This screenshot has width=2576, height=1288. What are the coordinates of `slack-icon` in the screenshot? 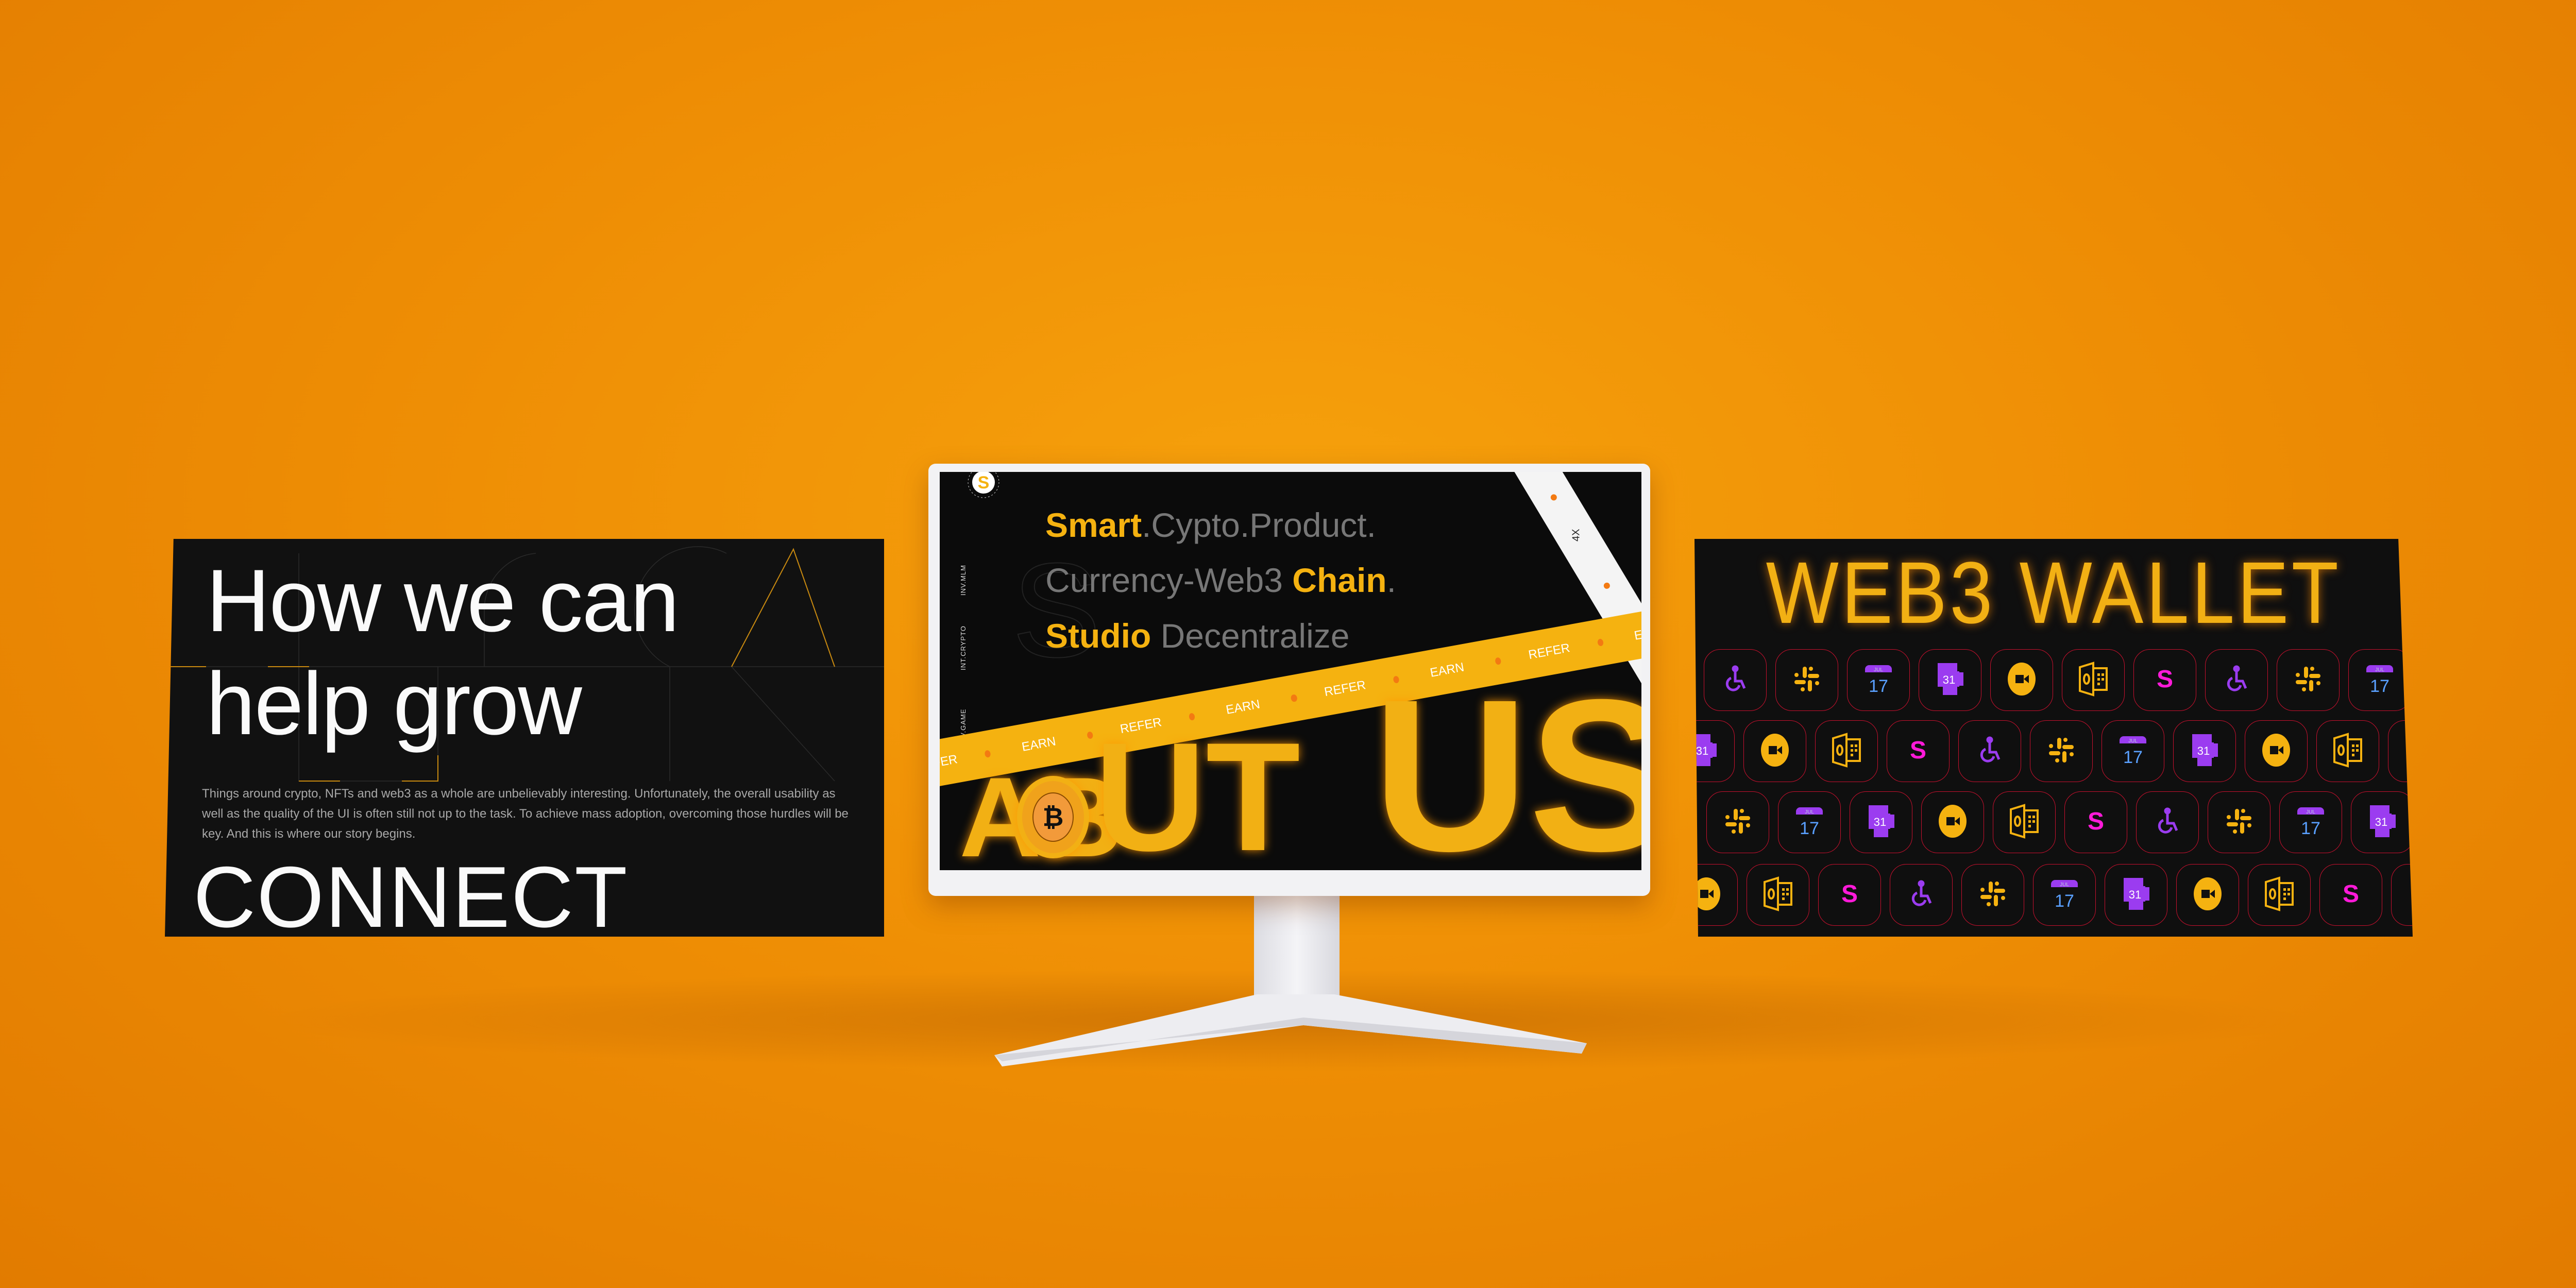 It's located at (2309, 680).